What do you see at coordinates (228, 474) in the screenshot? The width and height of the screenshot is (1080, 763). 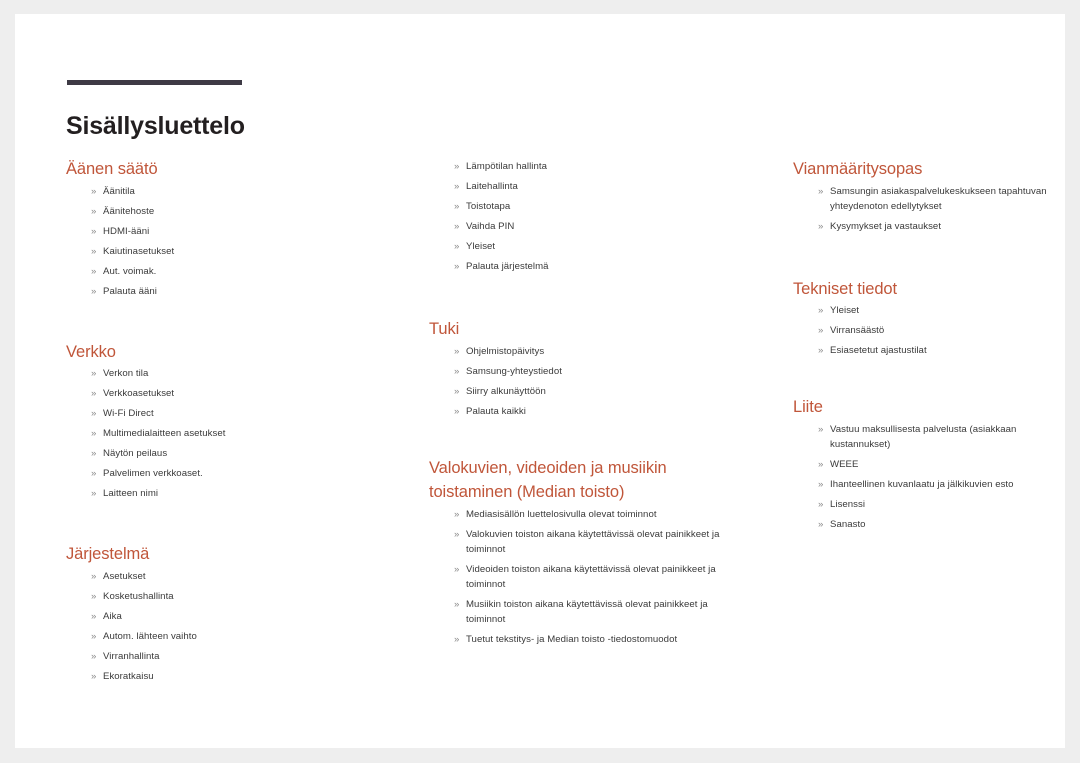 I see `toc-entry: » Palvelimen verkkoaset.` at bounding box center [228, 474].